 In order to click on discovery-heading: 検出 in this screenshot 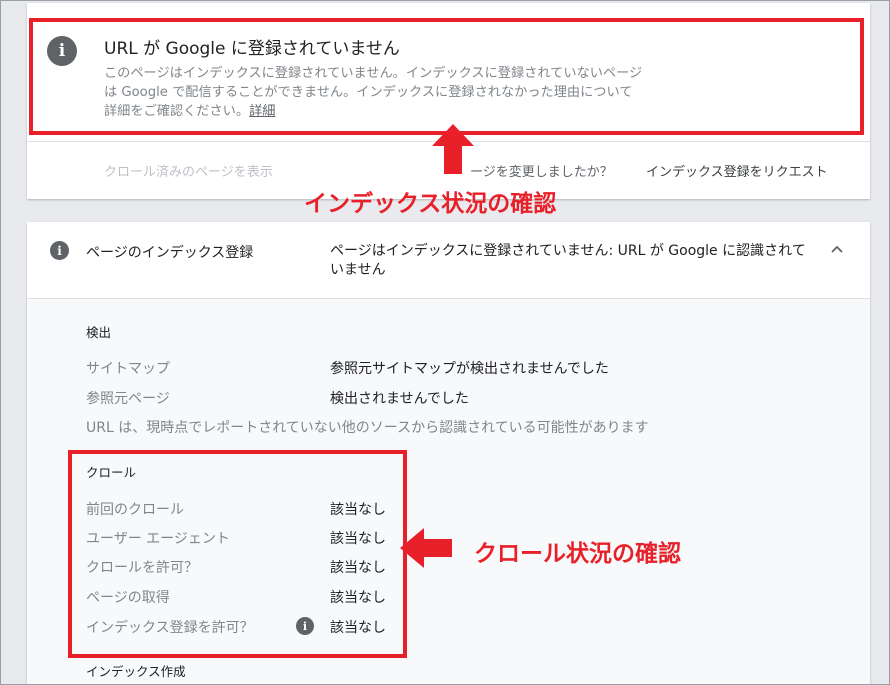, I will do `click(99, 332)`.